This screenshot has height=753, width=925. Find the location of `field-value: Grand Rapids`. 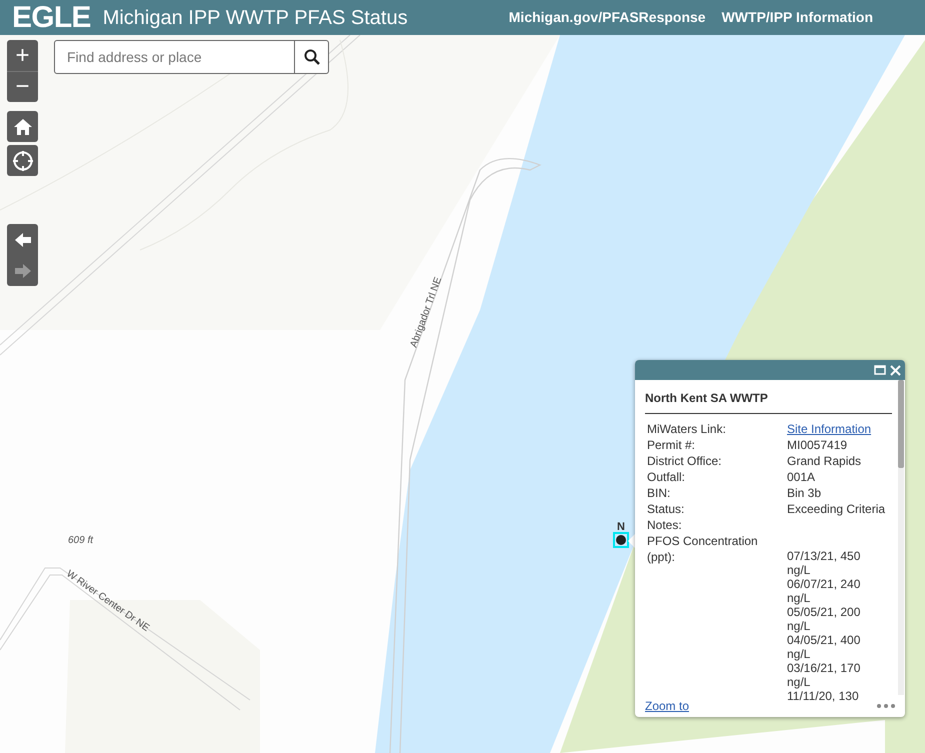

field-value: Grand Rapids is located at coordinates (824, 461).